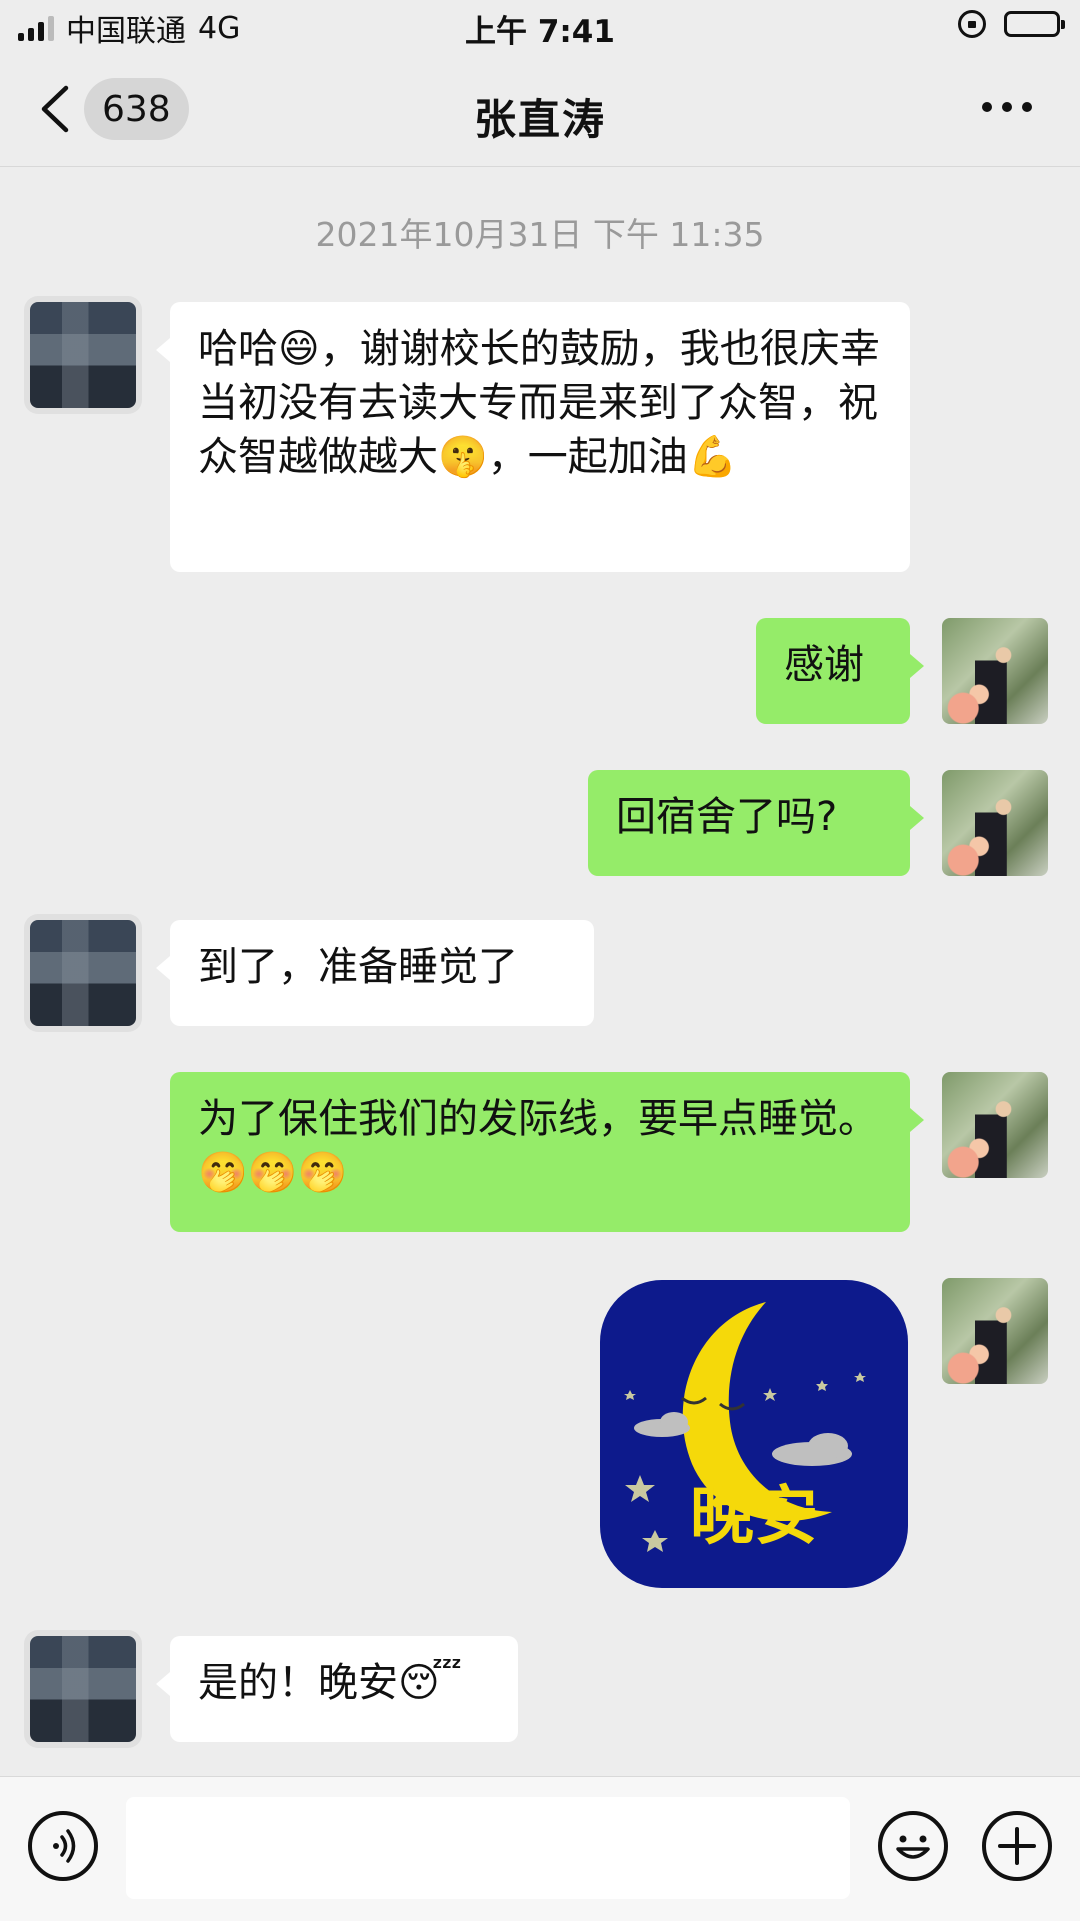 The width and height of the screenshot is (1080, 1921). What do you see at coordinates (488, 1848) in the screenshot?
I see `message-input` at bounding box center [488, 1848].